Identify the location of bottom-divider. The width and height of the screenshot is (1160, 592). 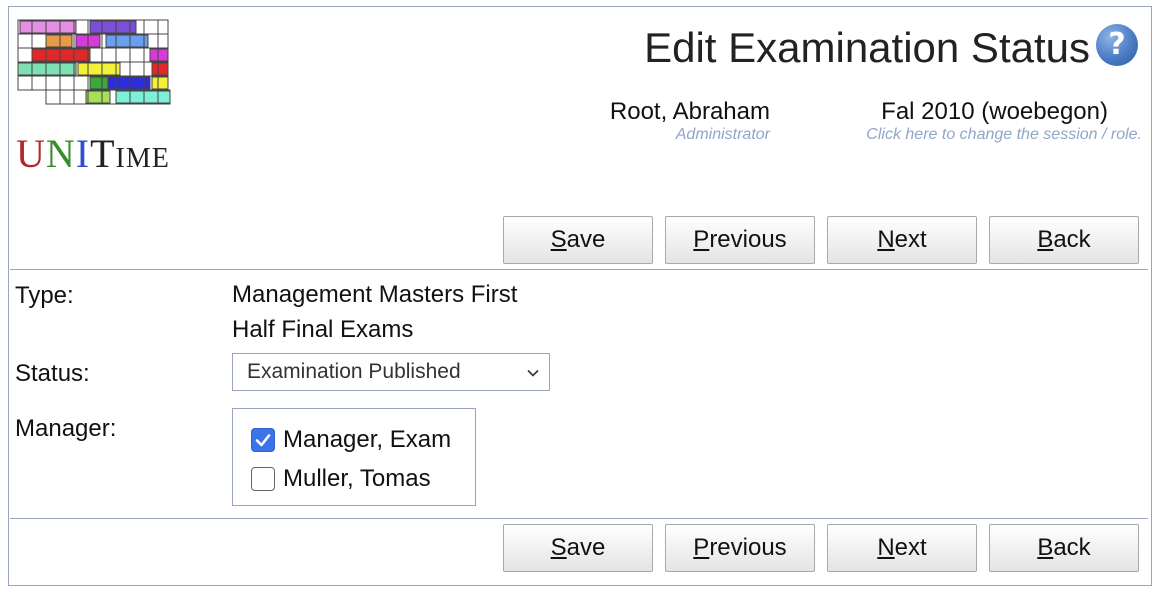
(579, 518).